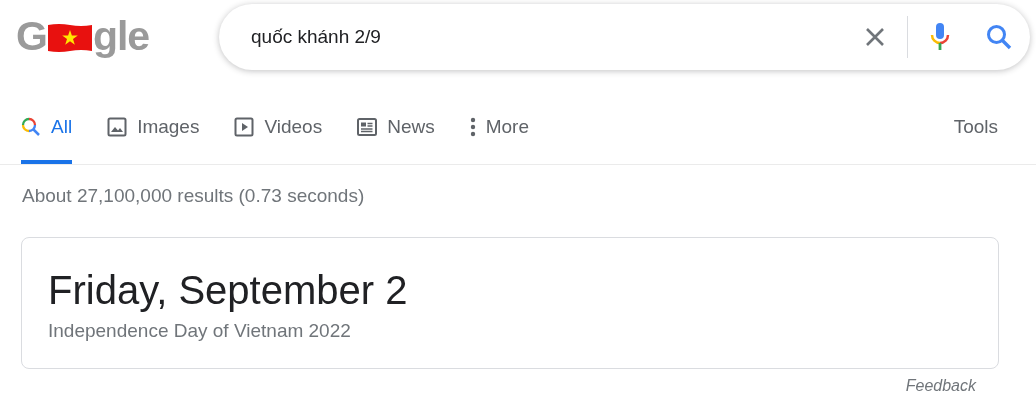  Describe the element at coordinates (558, 37) in the screenshot. I see `search-field: quốc khánh 2/9` at that location.